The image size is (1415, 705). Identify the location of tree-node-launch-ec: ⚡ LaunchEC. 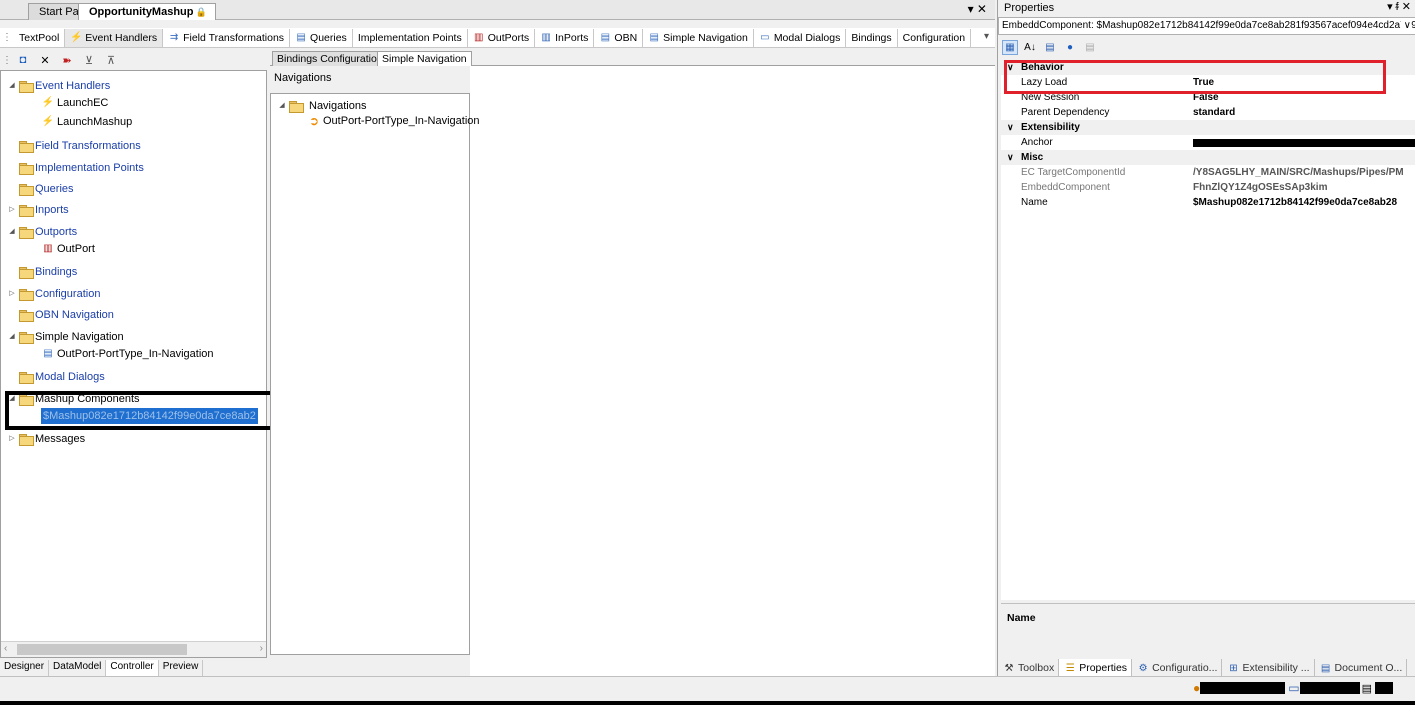
(75, 103).